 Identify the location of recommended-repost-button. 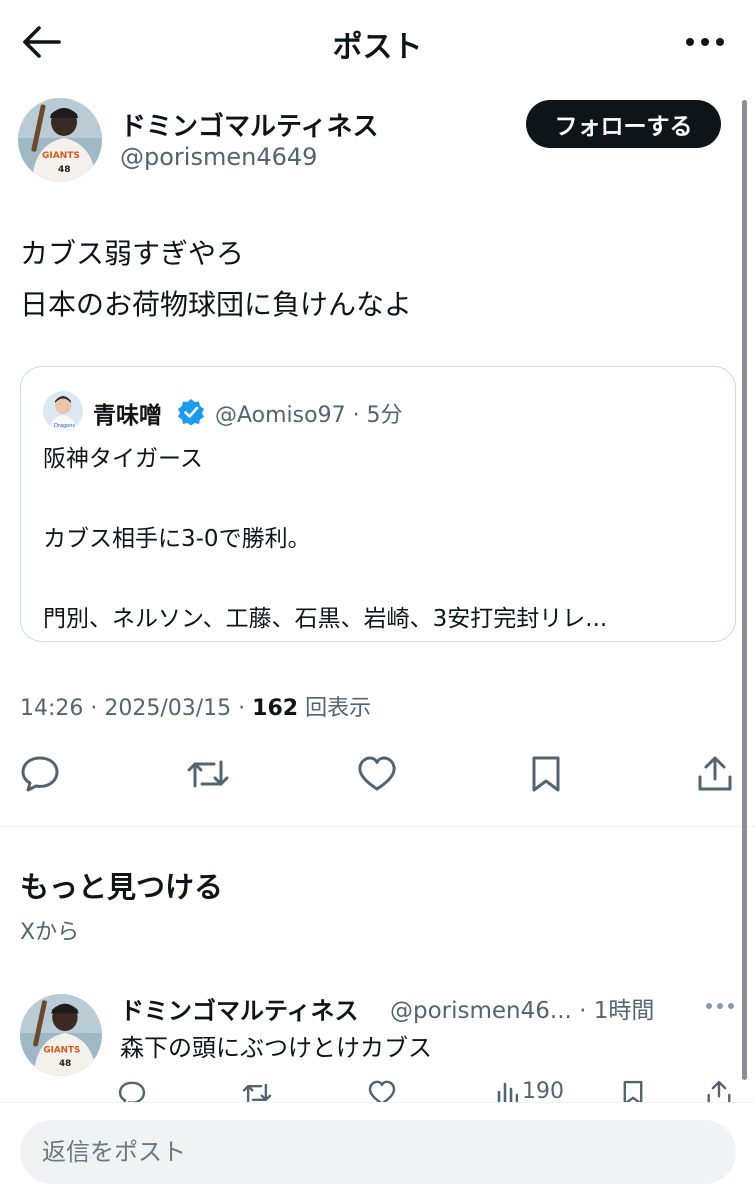
(257, 1092).